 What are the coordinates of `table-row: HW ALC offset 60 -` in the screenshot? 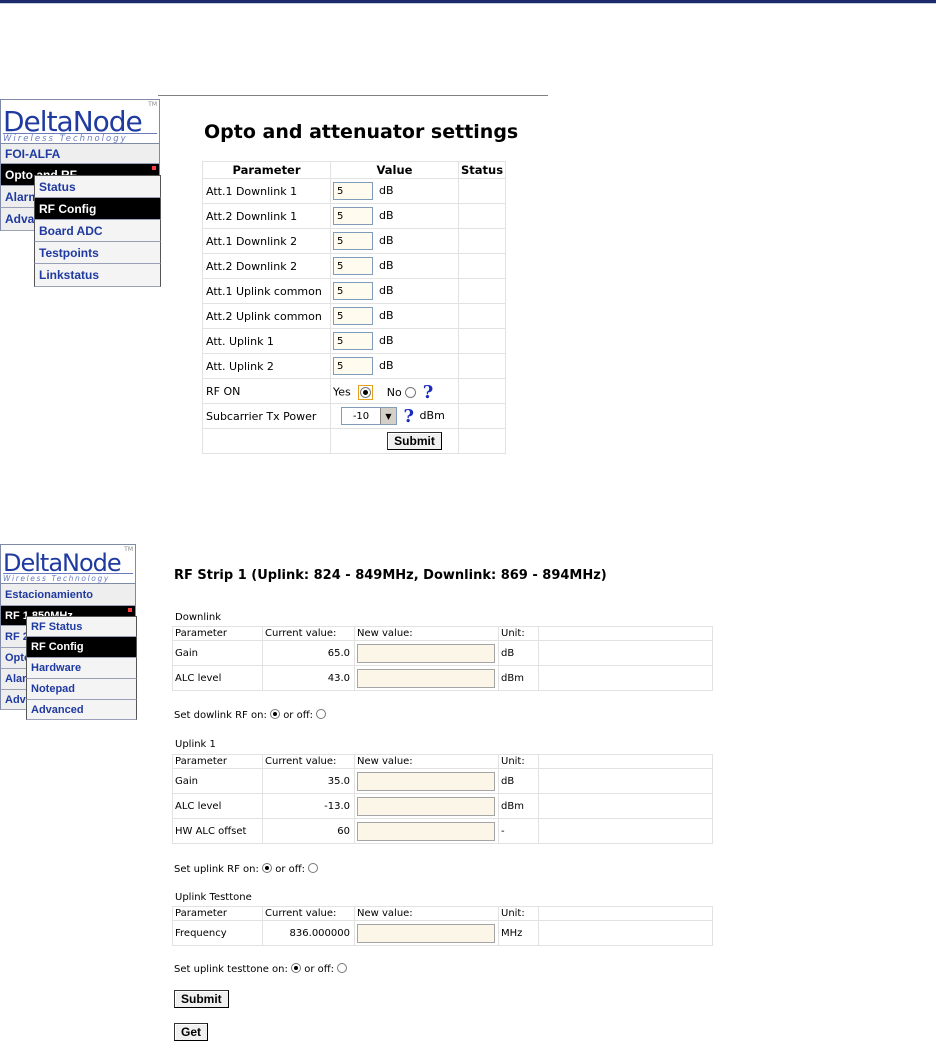 It's located at (442, 831).